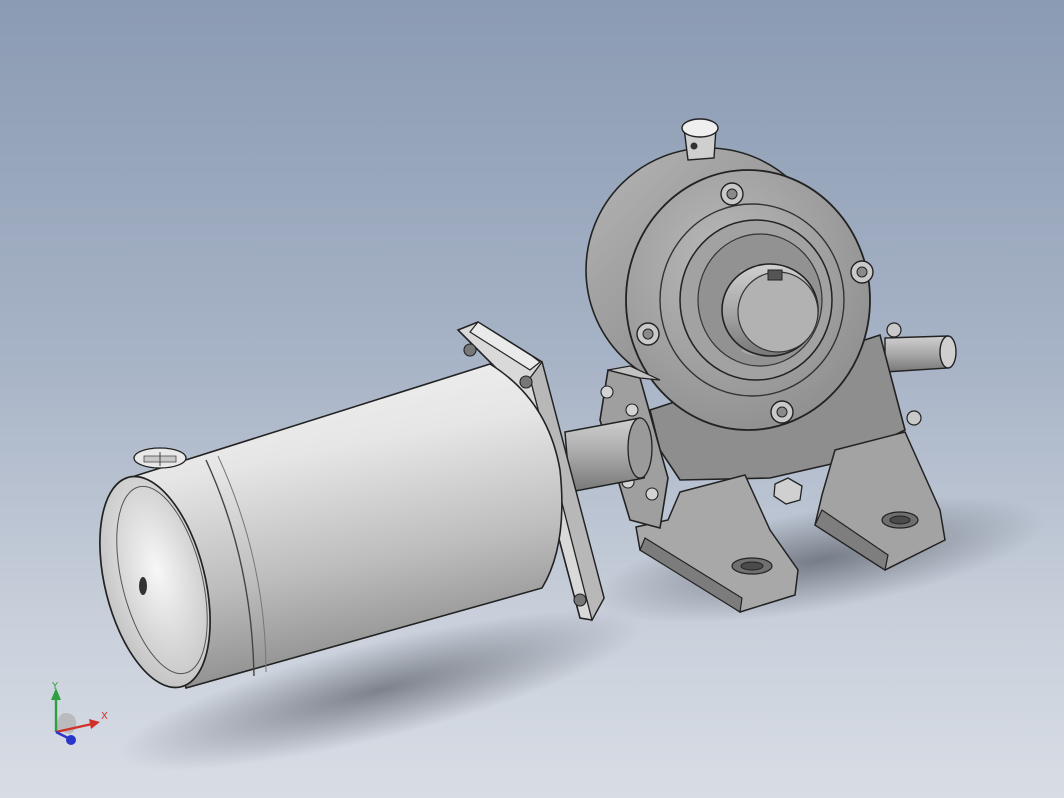 This screenshot has width=1064, height=798. What do you see at coordinates (94, 724) in the screenshot?
I see `x-axis-head` at bounding box center [94, 724].